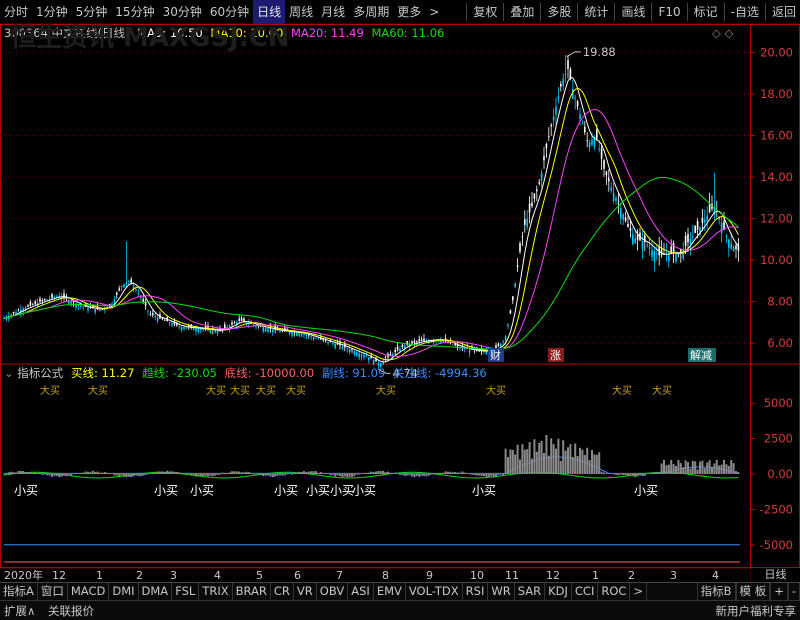 The width and height of the screenshot is (800, 620). I want to click on indicator-tab-6: TRIX, so click(216, 591).